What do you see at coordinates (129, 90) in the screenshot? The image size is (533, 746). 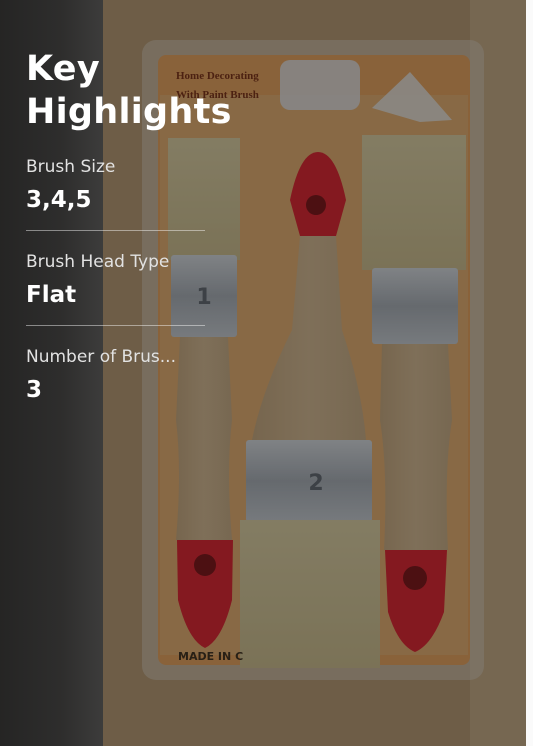 I see `key-highlights-title: Key Highlights` at bounding box center [129, 90].